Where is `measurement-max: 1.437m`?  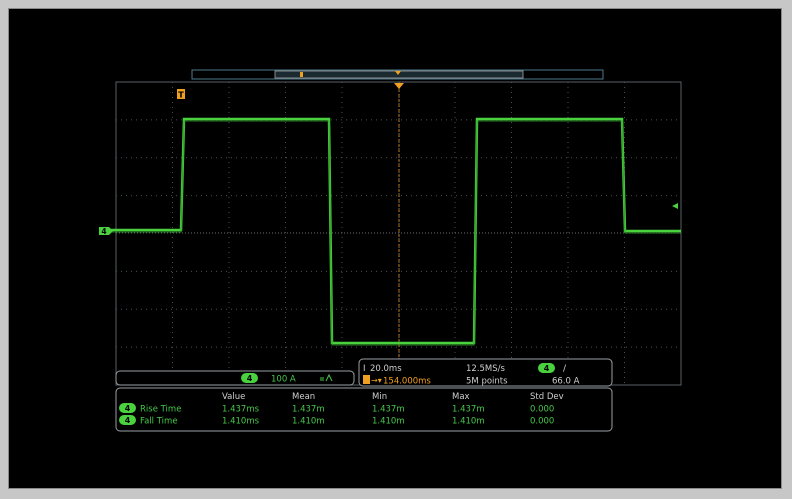
measurement-max: 1.437m is located at coordinates (468, 410).